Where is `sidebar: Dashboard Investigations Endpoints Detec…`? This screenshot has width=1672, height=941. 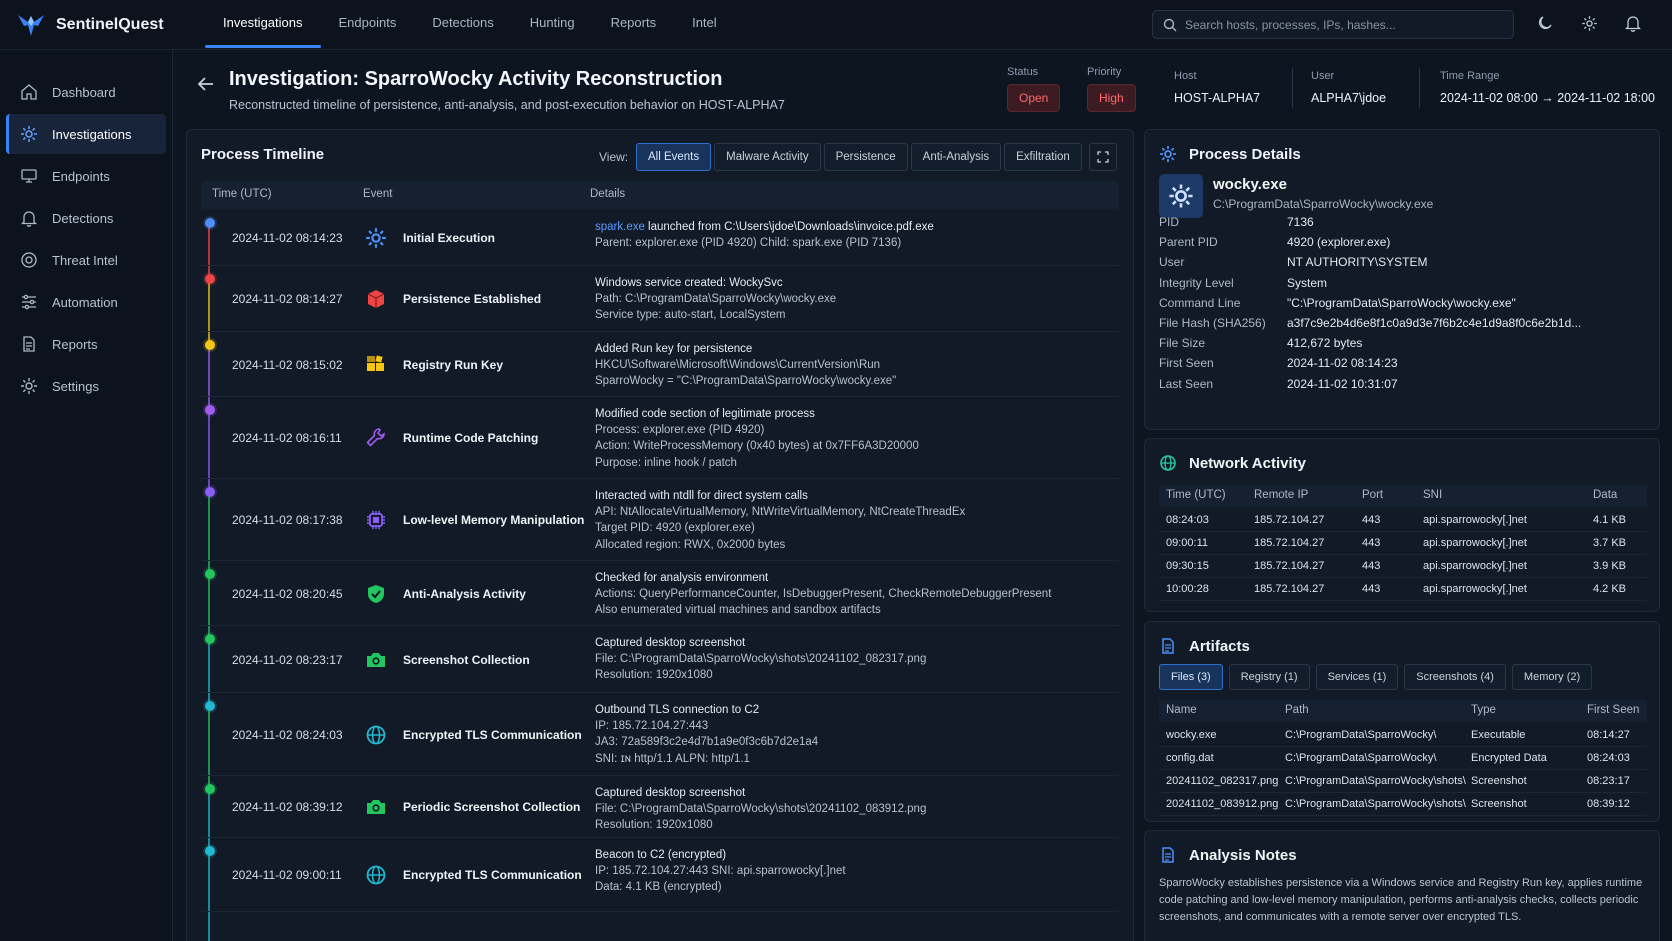 sidebar: Dashboard Investigations Endpoints Detec… is located at coordinates (86, 495).